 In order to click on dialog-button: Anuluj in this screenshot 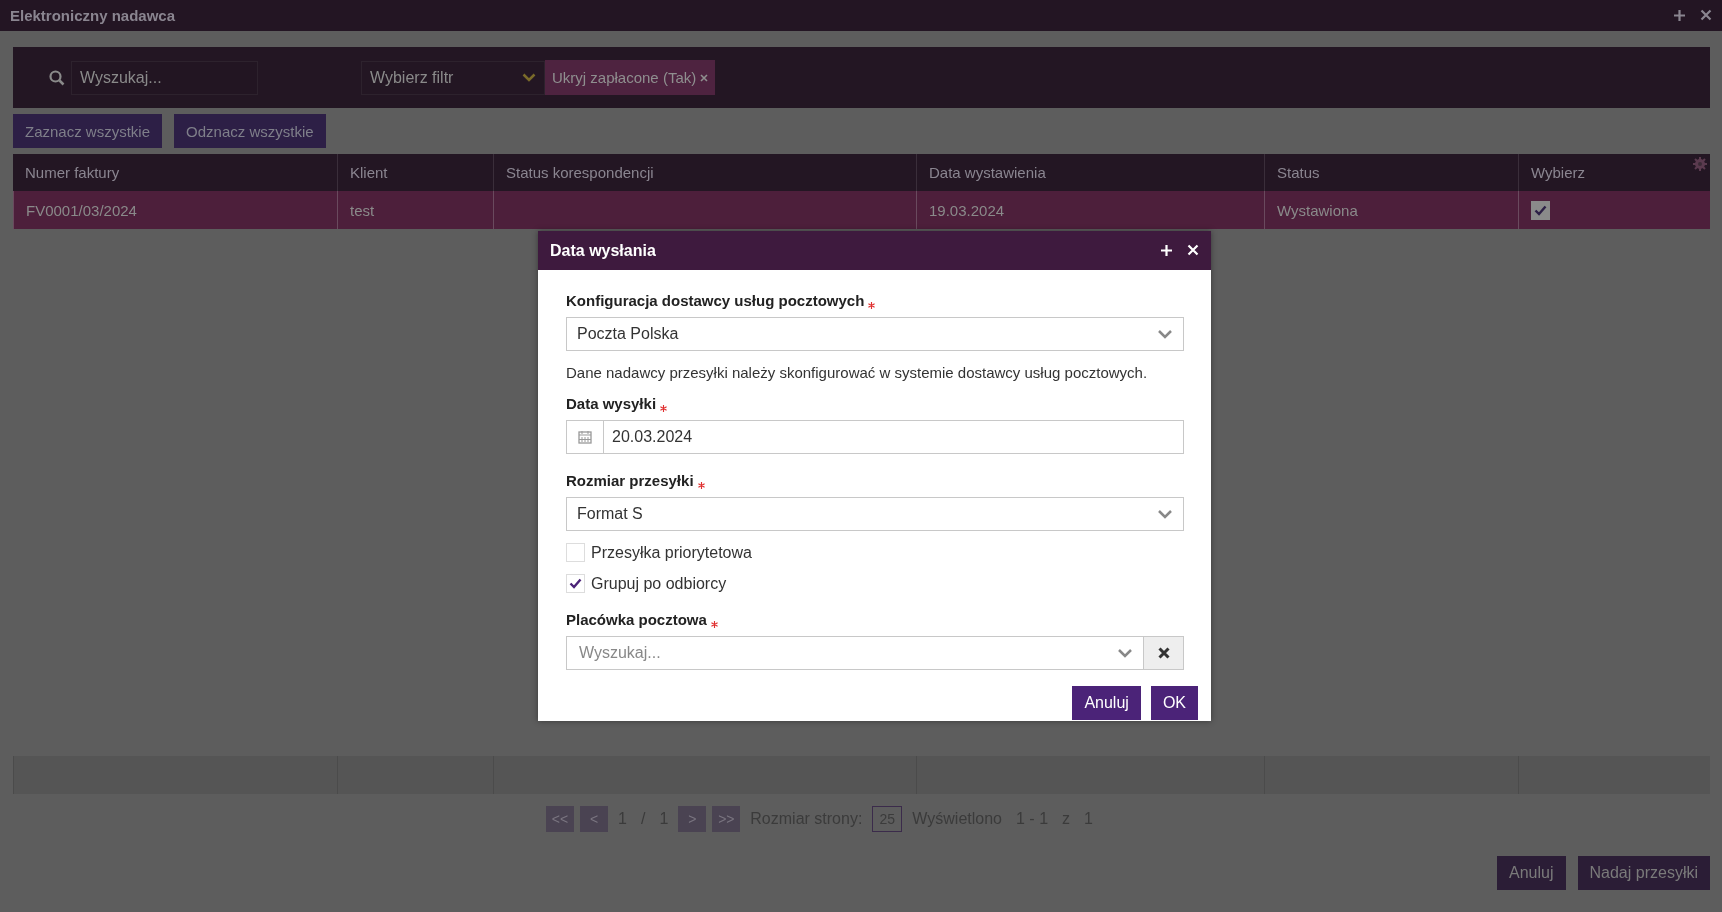, I will do `click(1106, 703)`.